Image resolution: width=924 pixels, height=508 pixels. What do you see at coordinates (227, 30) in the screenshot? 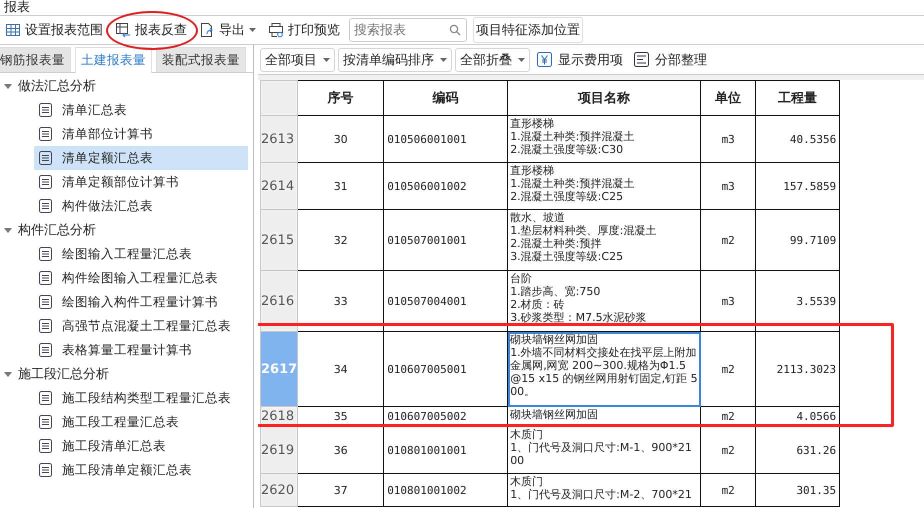
I see `menu-button: 导出` at bounding box center [227, 30].